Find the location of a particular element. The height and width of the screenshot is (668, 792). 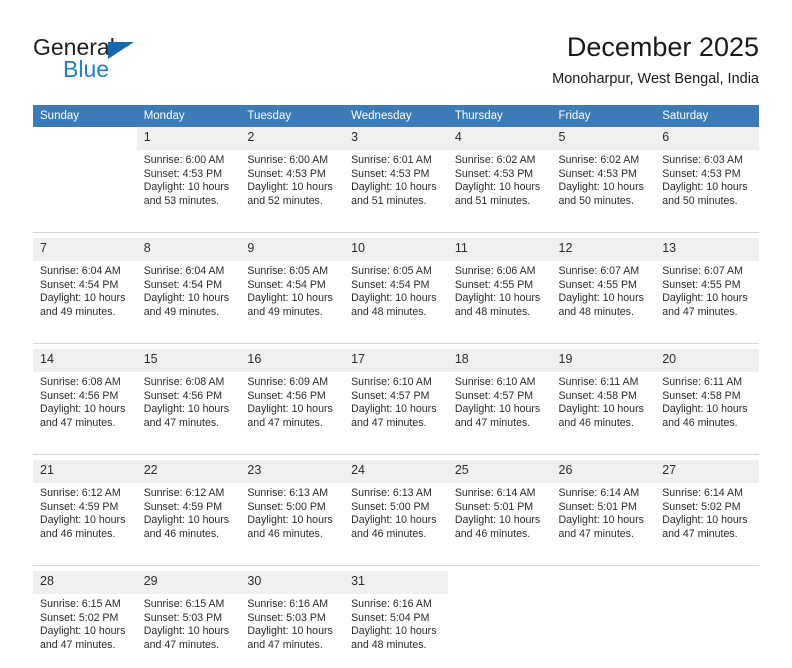

day-number: 16 is located at coordinates (292, 360).